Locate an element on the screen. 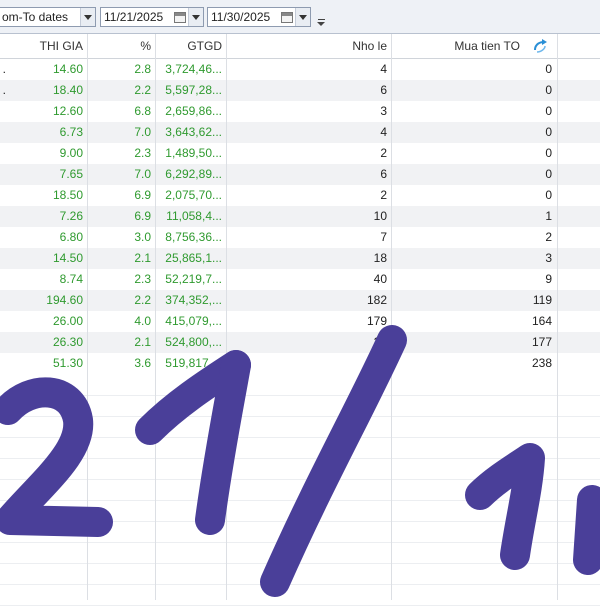 The image size is (600, 606). table-row: 6.73 7.0 3,643,62... 4 0 is located at coordinates (300, 132).